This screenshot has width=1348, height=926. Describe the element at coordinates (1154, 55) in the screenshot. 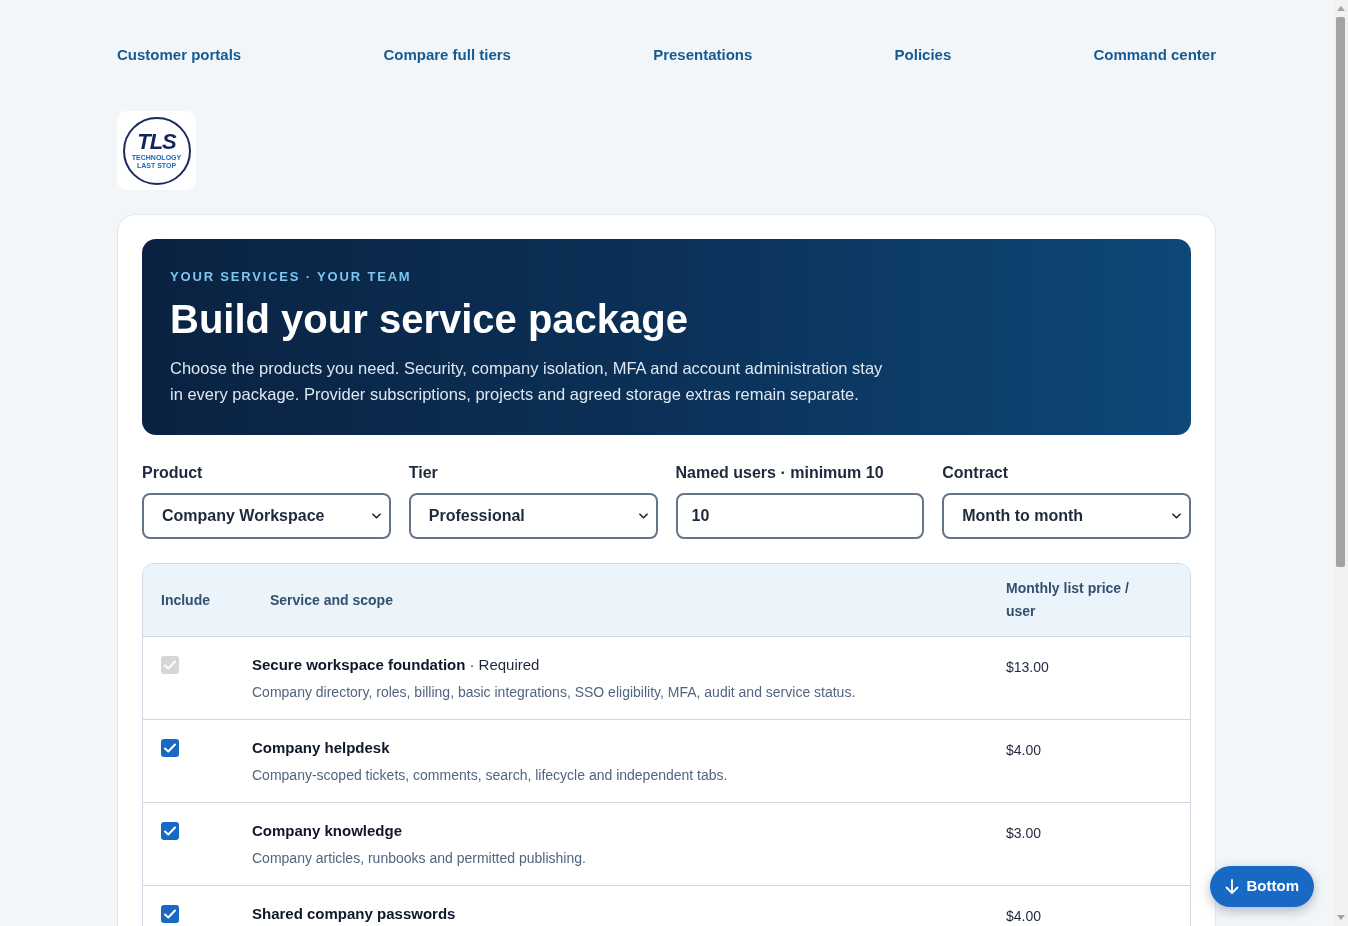

I see `nav-link: Command center` at that location.